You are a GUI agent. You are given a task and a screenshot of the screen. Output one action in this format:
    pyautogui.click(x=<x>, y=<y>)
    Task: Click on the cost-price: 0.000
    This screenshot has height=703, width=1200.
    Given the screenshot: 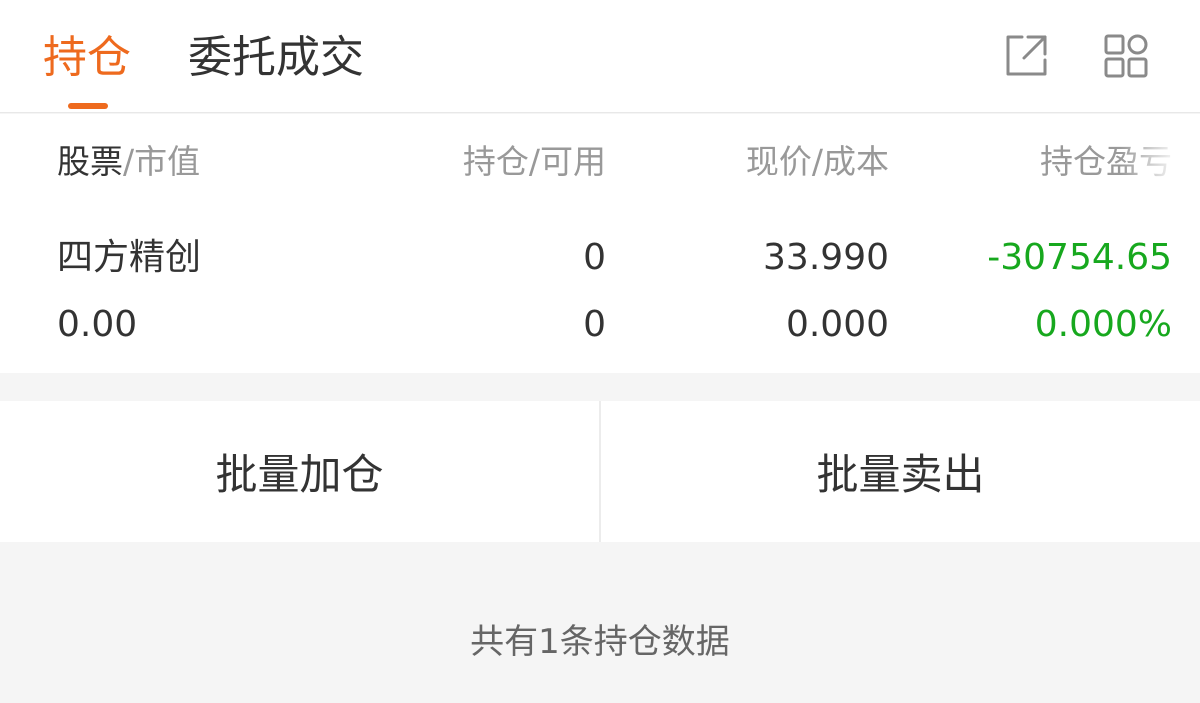 What is the action you would take?
    pyautogui.click(x=837, y=324)
    